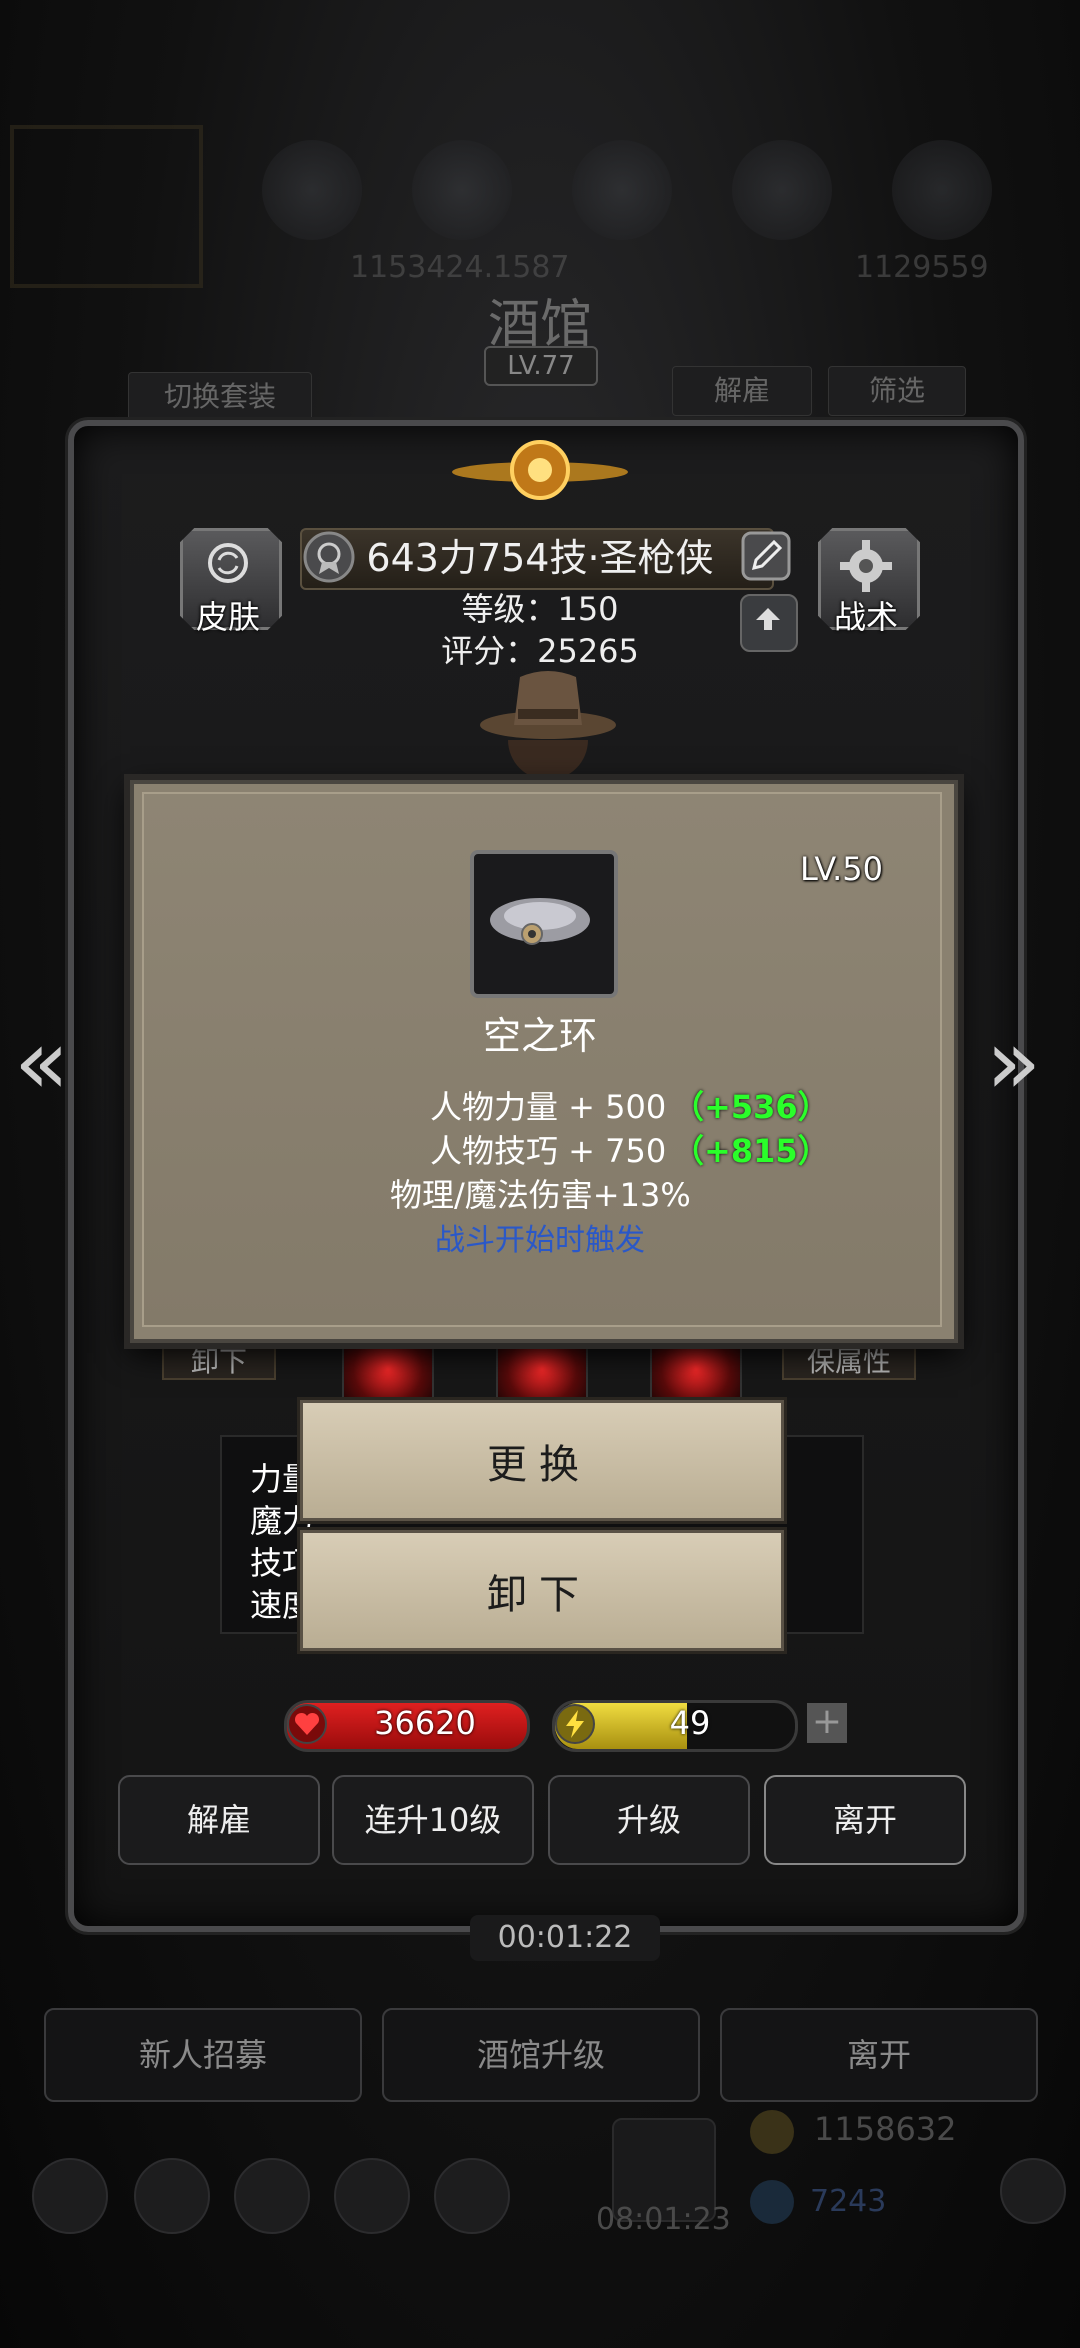 The image size is (1080, 2348). Describe the element at coordinates (865, 1820) in the screenshot. I see `leave-button: 离开` at that location.